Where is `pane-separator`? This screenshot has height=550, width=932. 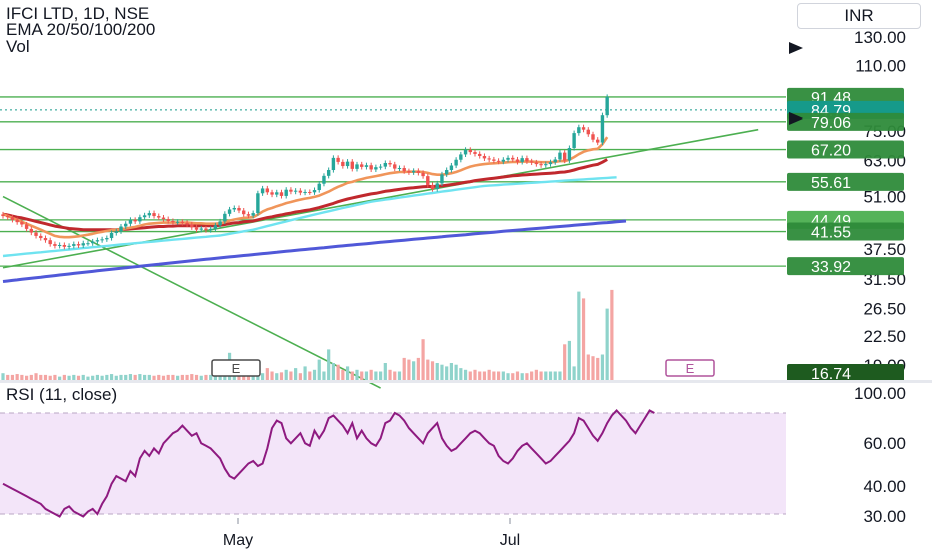
pane-separator is located at coordinates (466, 381).